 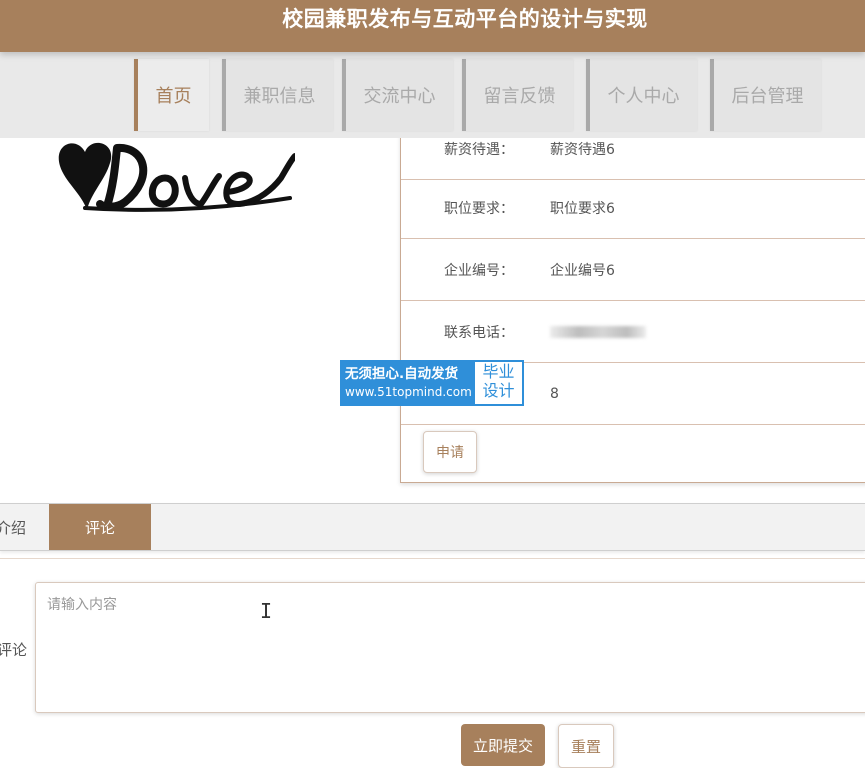 I want to click on tab-comment: 评论, so click(x=100, y=527).